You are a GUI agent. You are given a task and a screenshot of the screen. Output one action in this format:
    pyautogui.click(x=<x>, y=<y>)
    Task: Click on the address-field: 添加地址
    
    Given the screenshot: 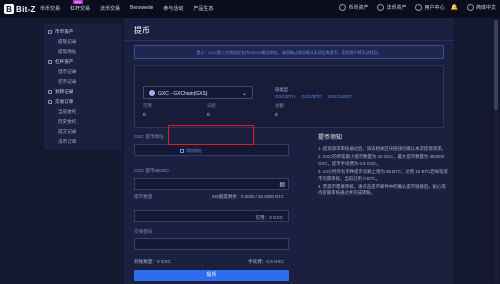 What is the action you would take?
    pyautogui.click(x=211, y=150)
    